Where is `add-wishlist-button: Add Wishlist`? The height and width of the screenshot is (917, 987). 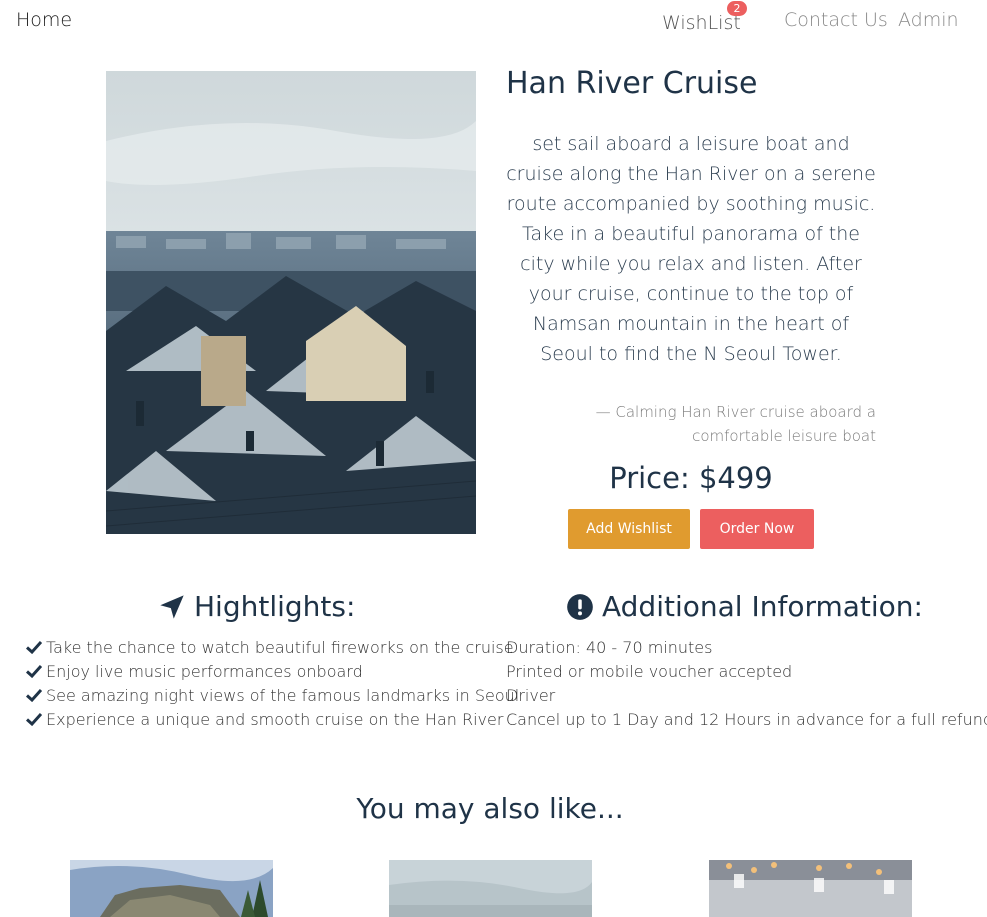
add-wishlist-button: Add Wishlist is located at coordinates (629, 529).